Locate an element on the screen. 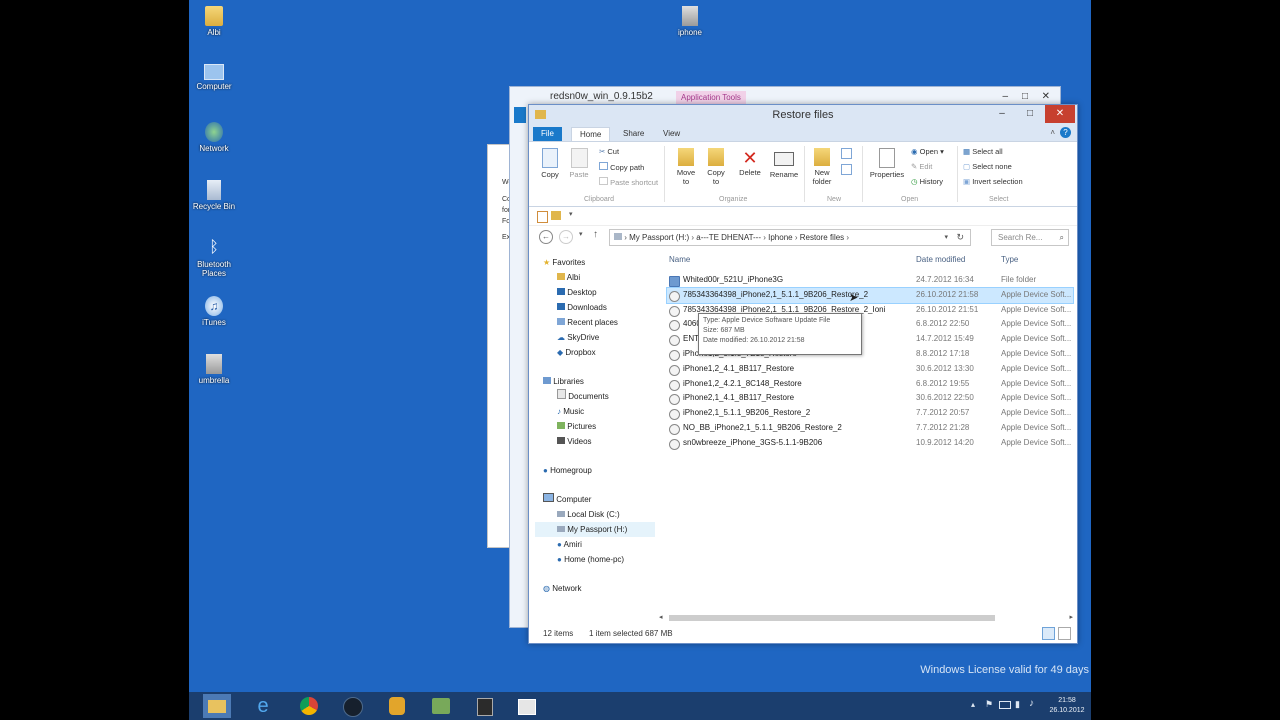  chevron-down-icon: ▾ is located at coordinates (571, 214).